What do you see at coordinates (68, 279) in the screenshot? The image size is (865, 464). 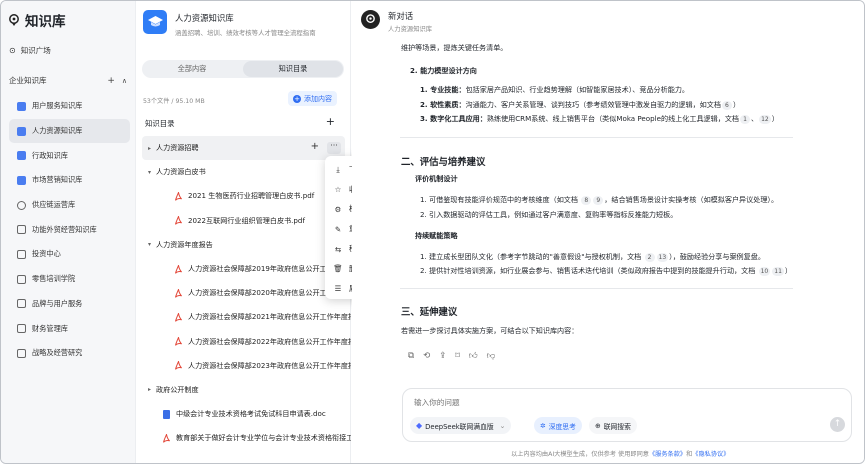 I see `sidebar-kb-item: 零售培训学院` at bounding box center [68, 279].